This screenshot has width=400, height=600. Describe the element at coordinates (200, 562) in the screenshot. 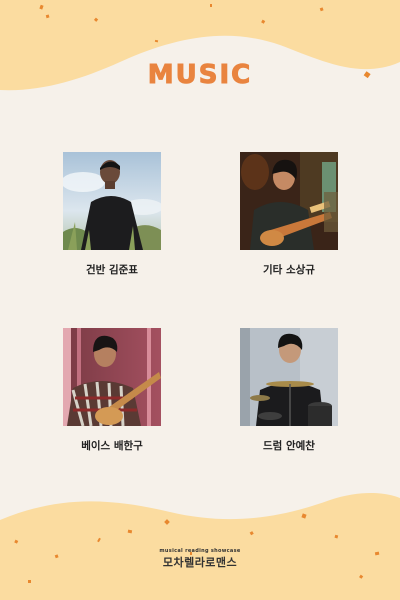

I see `logo-name: 모차렐라로맨스` at that location.